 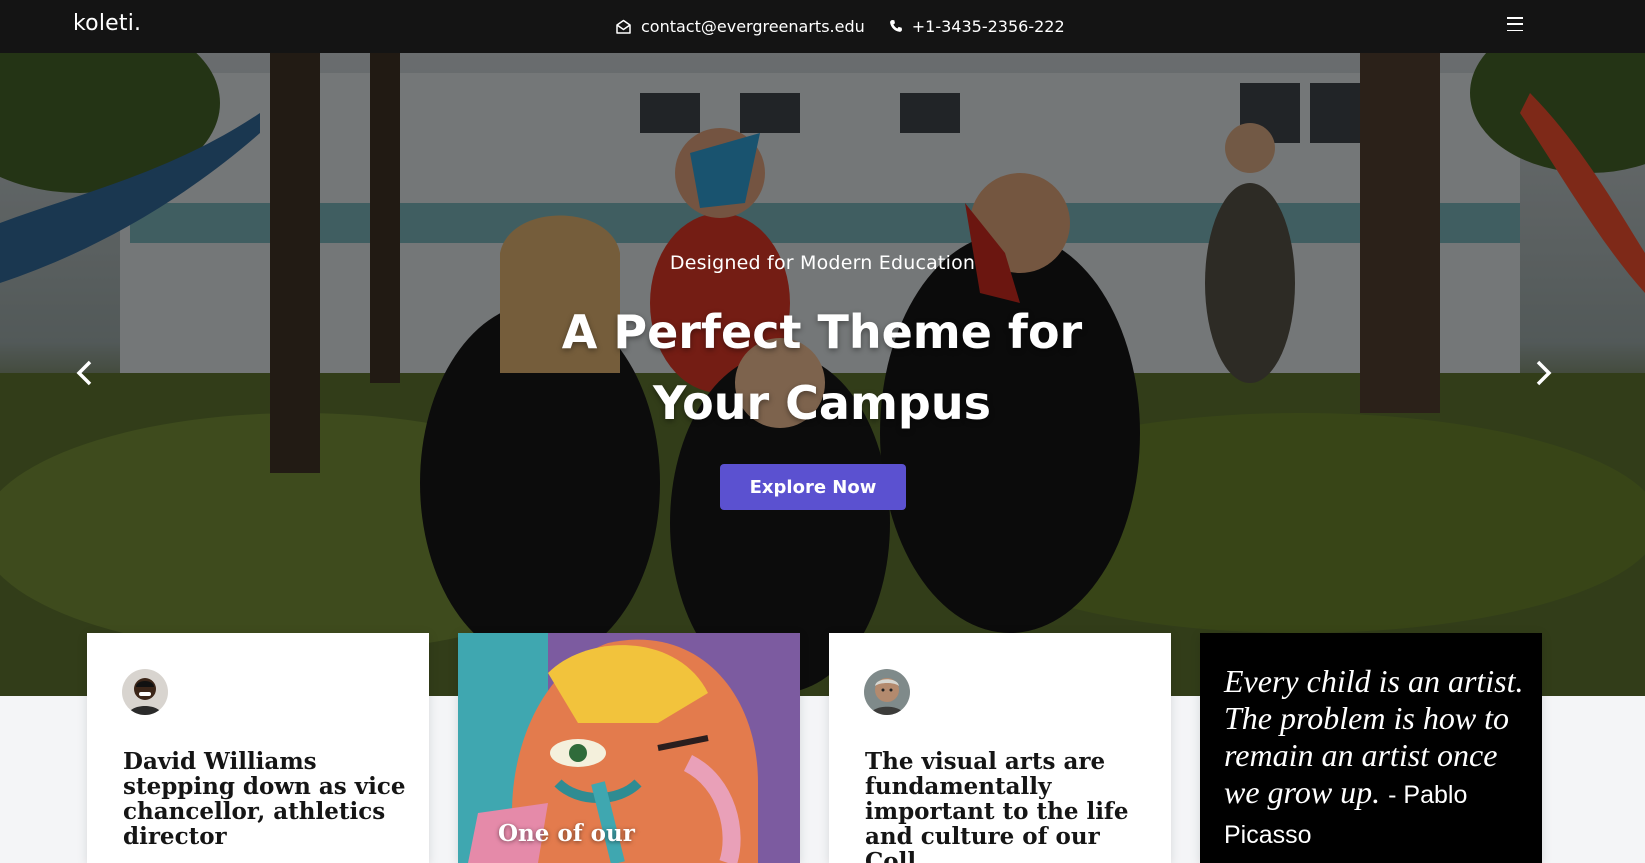 I want to click on envelope-icon, so click(x=623, y=26).